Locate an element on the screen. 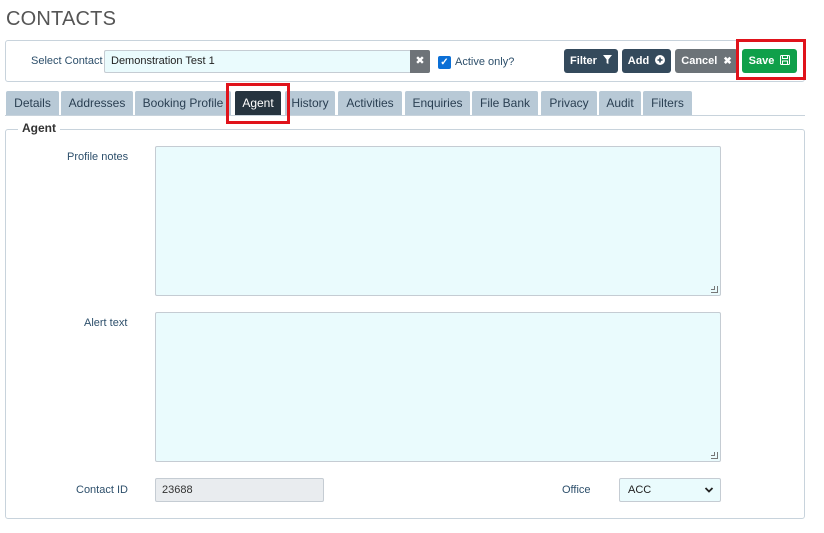 Image resolution: width=824 pixels, height=533 pixels. page-title: CONTACTS is located at coordinates (61, 19).